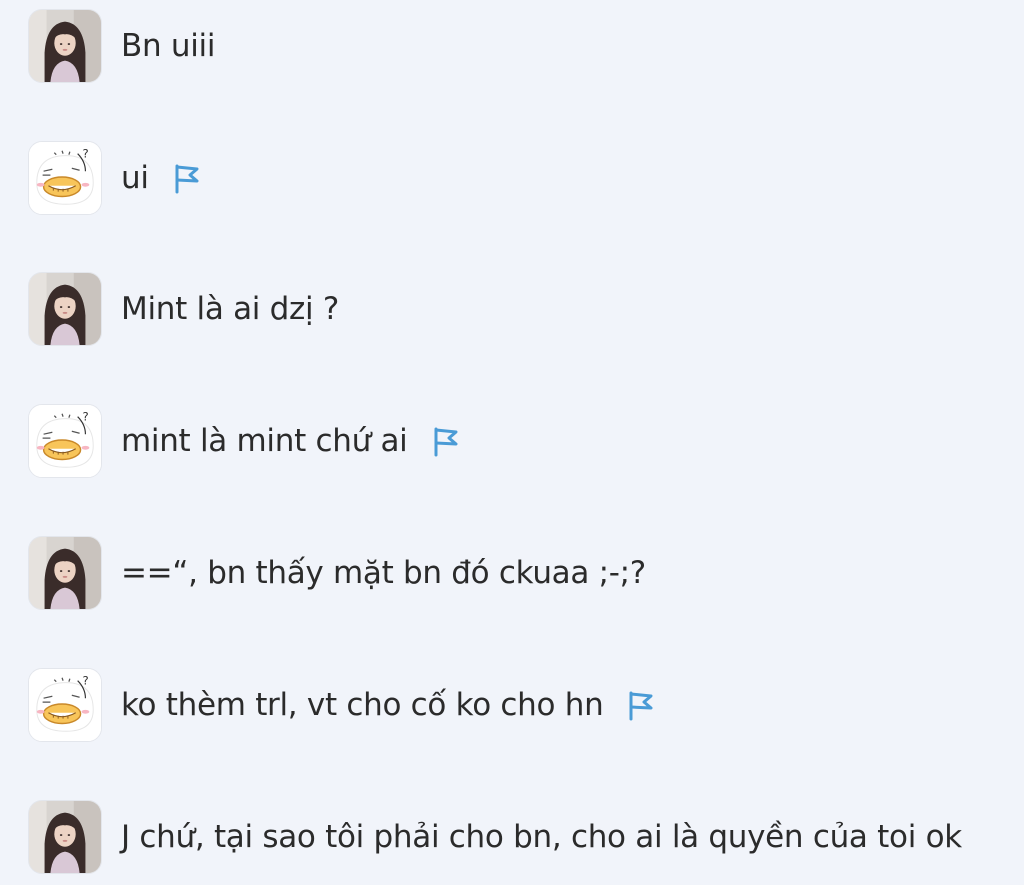  I want to click on message-row: ? ko thèm trl, vt cho cố ko cho hn, so click(341, 705).